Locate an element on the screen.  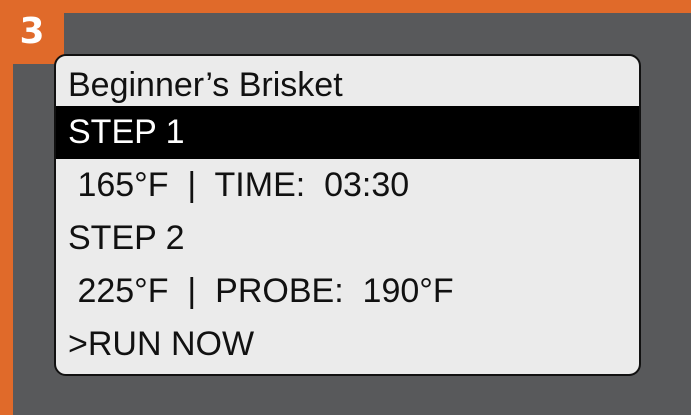
menu-item-step-2: STEP 2 is located at coordinates (347, 238).